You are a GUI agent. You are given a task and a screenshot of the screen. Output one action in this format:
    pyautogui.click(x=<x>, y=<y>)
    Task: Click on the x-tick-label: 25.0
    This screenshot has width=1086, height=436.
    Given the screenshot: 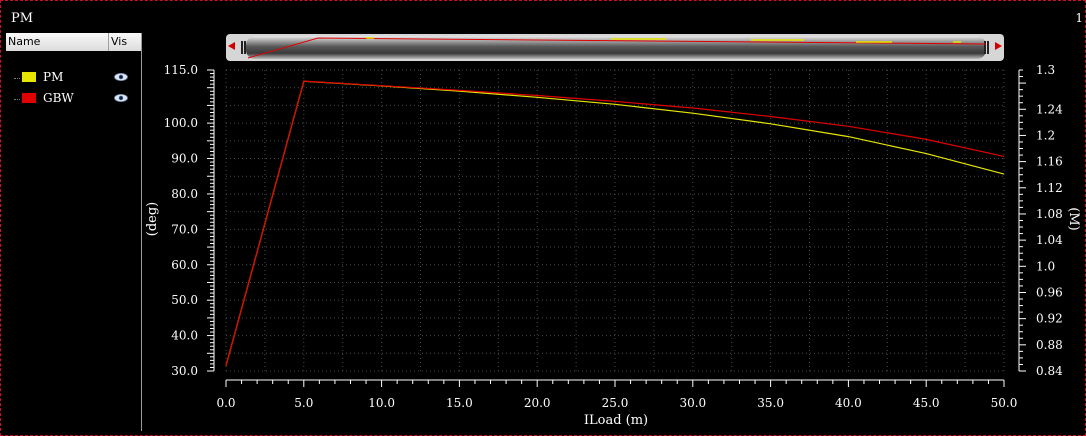 What is the action you would take?
    pyautogui.click(x=615, y=403)
    